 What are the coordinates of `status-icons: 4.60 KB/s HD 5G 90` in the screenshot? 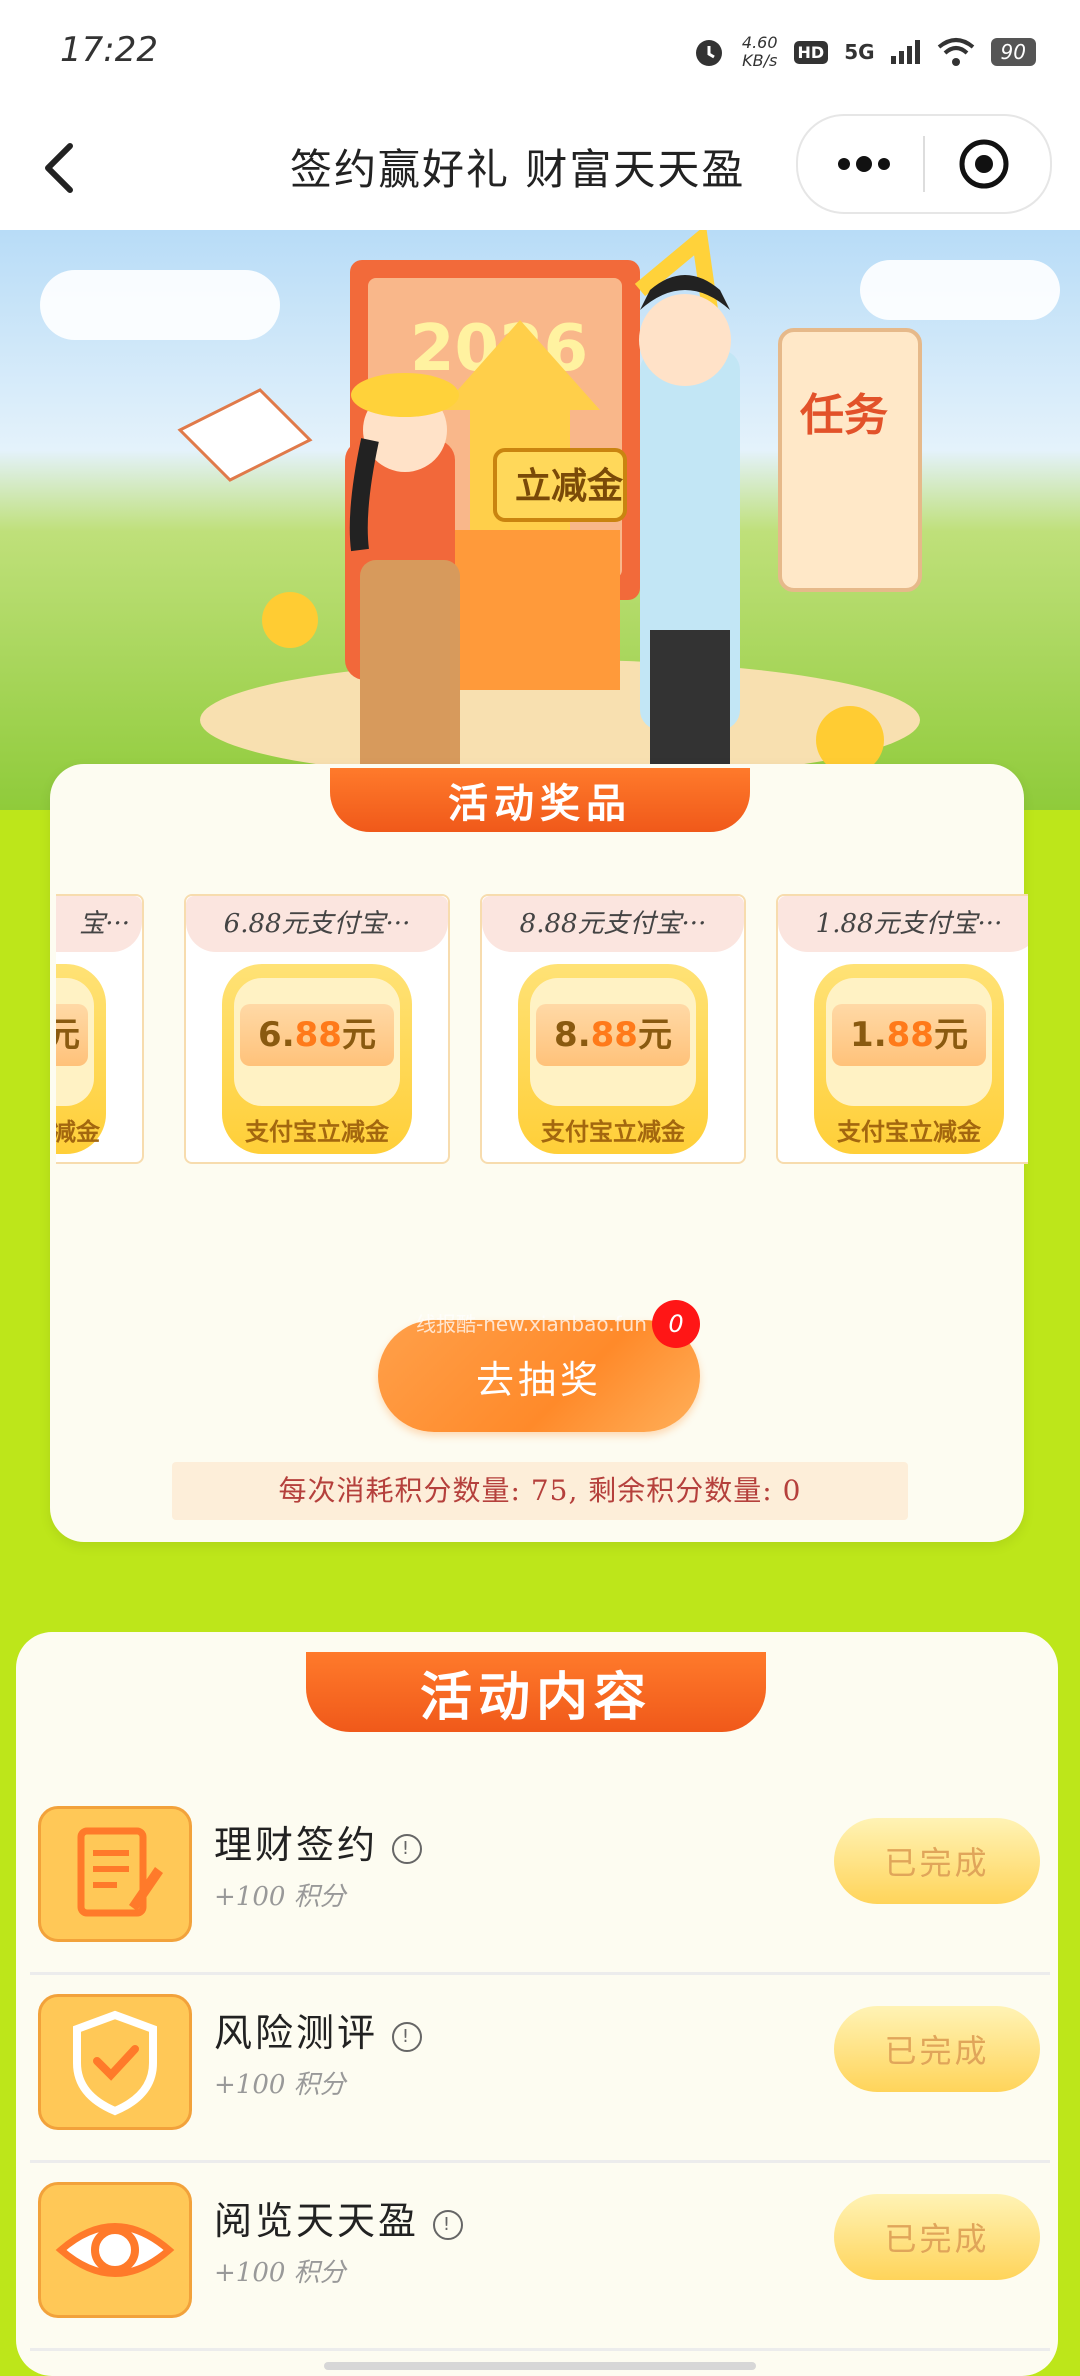 It's located at (864, 52).